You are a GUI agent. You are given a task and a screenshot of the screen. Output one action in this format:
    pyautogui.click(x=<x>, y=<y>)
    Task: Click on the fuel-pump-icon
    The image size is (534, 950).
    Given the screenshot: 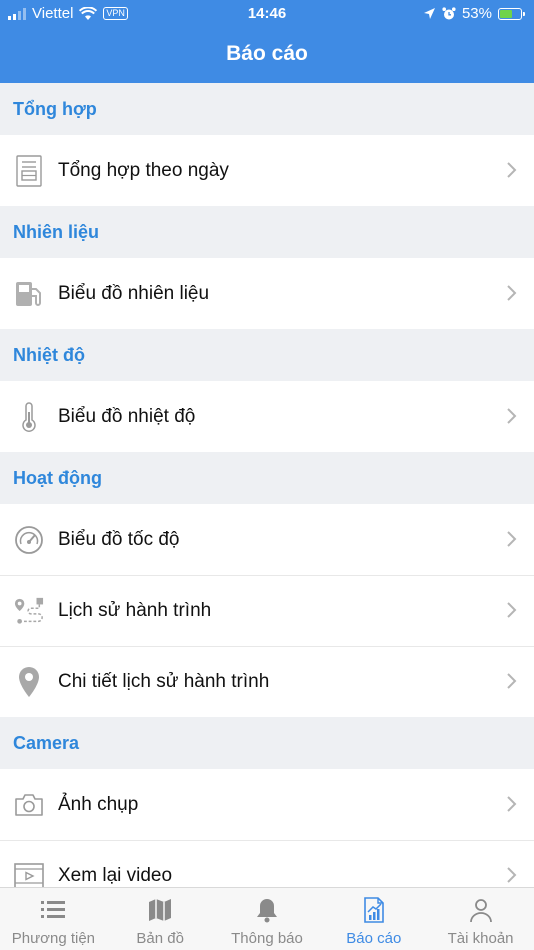 What is the action you would take?
    pyautogui.click(x=29, y=294)
    